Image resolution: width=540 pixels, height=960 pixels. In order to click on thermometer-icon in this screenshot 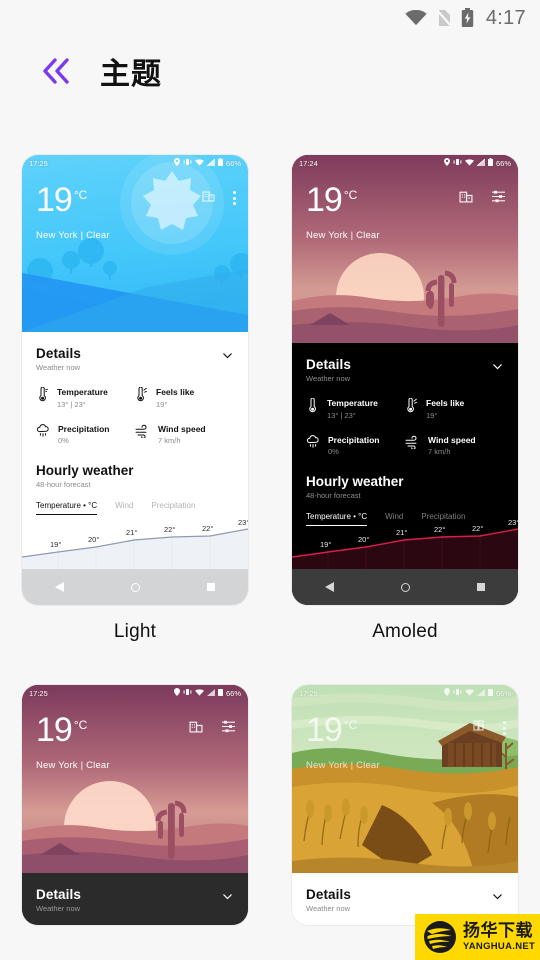, I will do `click(312, 405)`.